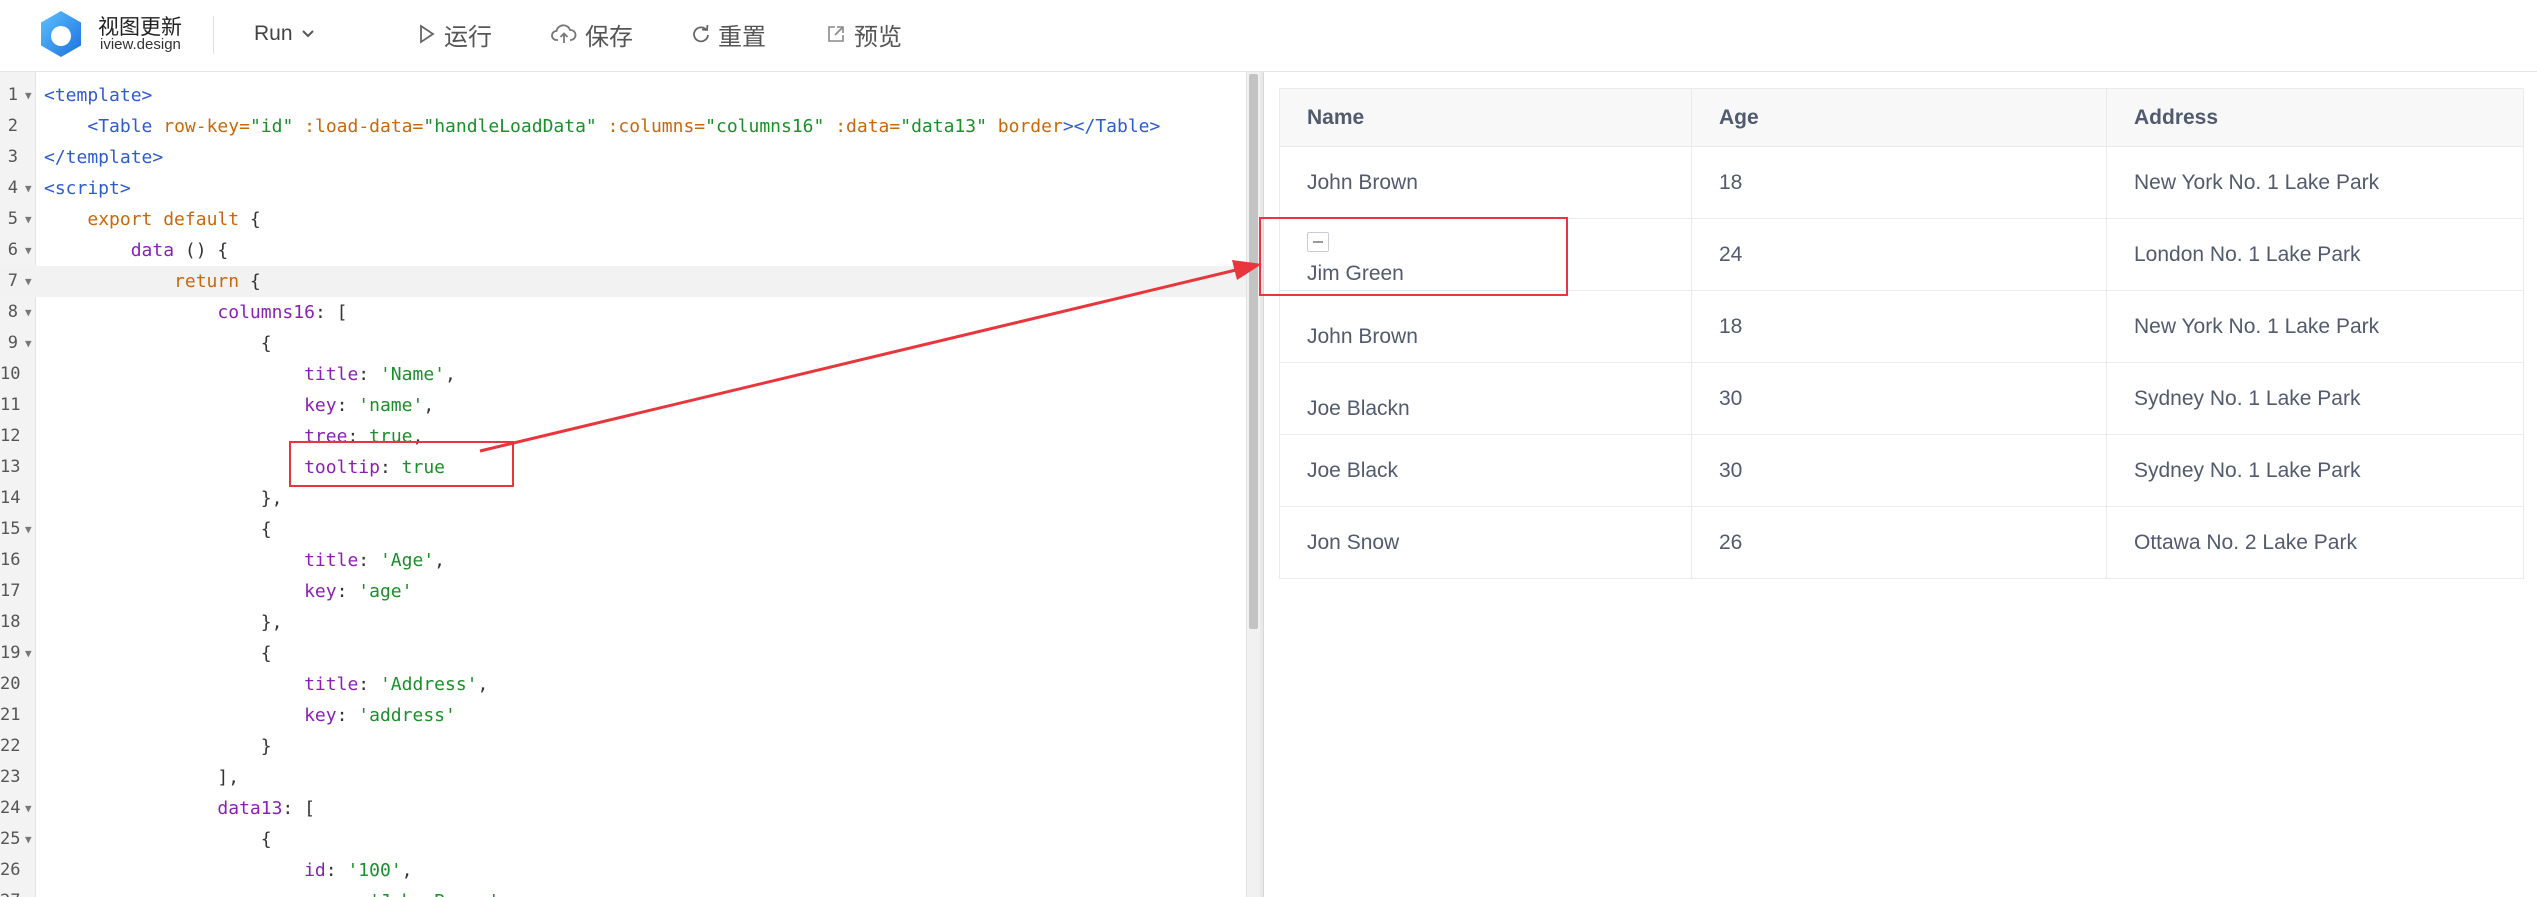  Describe the element at coordinates (623, 746) in the screenshot. I see `code-line: 22 }` at that location.